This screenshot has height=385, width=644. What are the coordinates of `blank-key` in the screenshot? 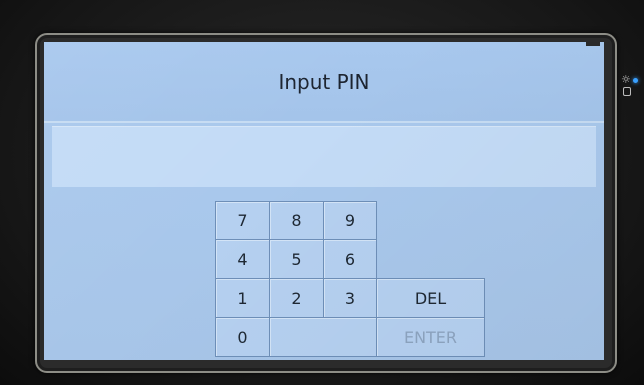 It's located at (323, 337).